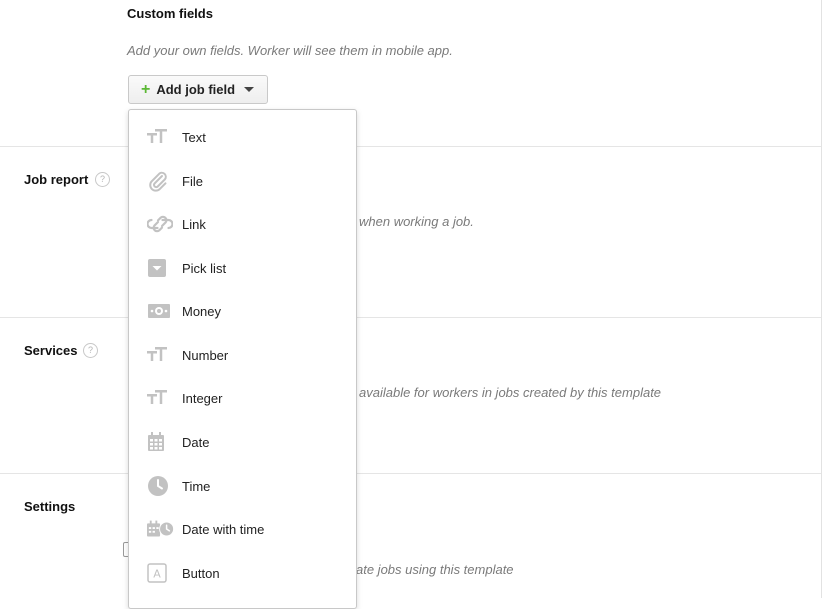 The image size is (823, 609). I want to click on caret-down-icon, so click(249, 89).